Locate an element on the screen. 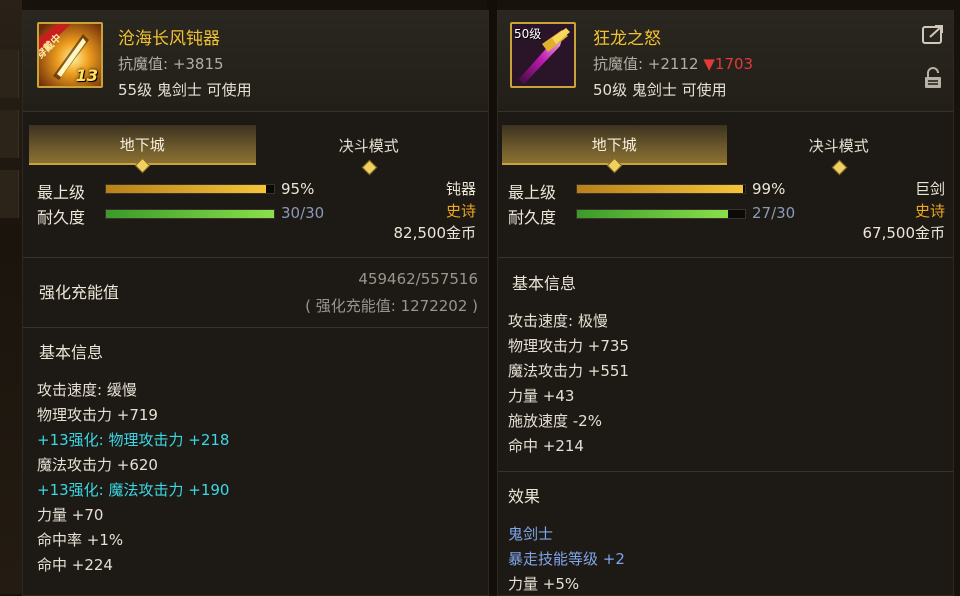 This screenshot has width=960, height=596. stat-row: +13强化: 物理攻击力 +218 is located at coordinates (133, 440).